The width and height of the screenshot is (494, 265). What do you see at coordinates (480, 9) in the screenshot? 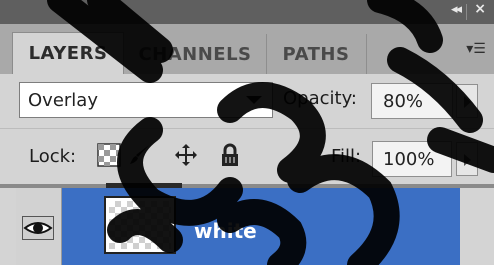
I see `close-icon: ×` at bounding box center [480, 9].